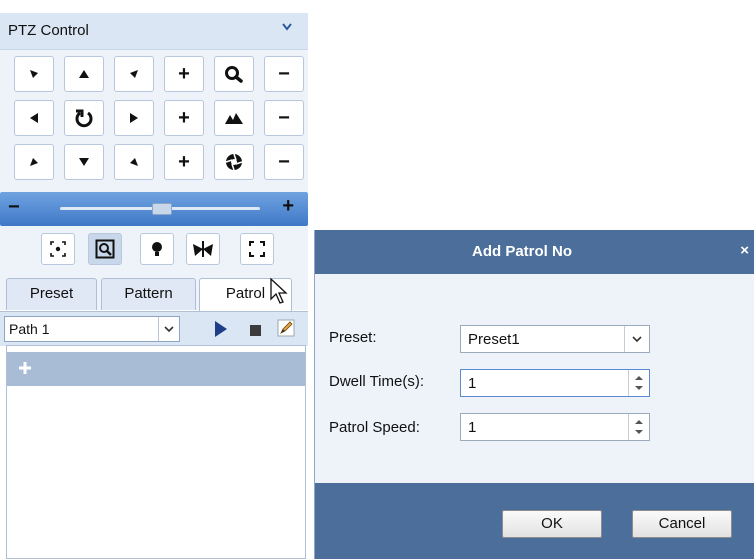 The height and width of the screenshot is (559, 754). I want to click on 3d-positioning-button, so click(58, 249).